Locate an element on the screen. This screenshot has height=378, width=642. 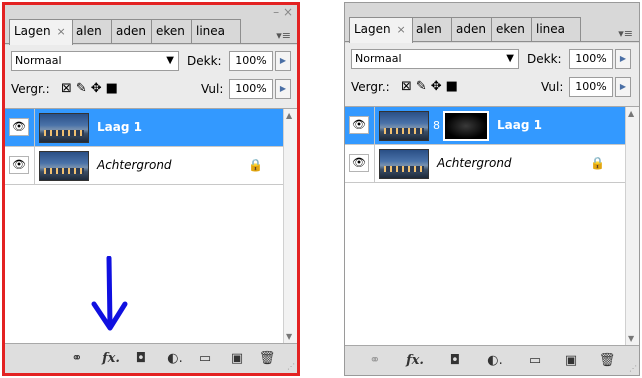
panel-toolbar: ⚭ fx. ◘ ◐. ▭ ▣ 🗑 ⋰ is located at coordinates (151, 358).